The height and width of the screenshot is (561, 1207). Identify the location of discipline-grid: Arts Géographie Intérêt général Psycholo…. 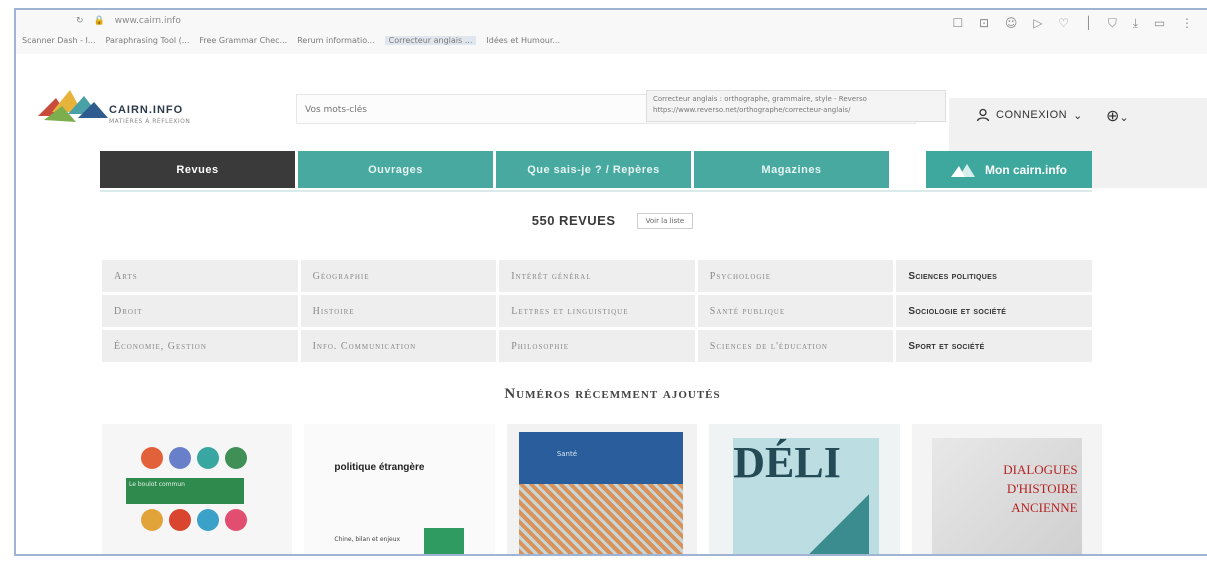
(597, 311).